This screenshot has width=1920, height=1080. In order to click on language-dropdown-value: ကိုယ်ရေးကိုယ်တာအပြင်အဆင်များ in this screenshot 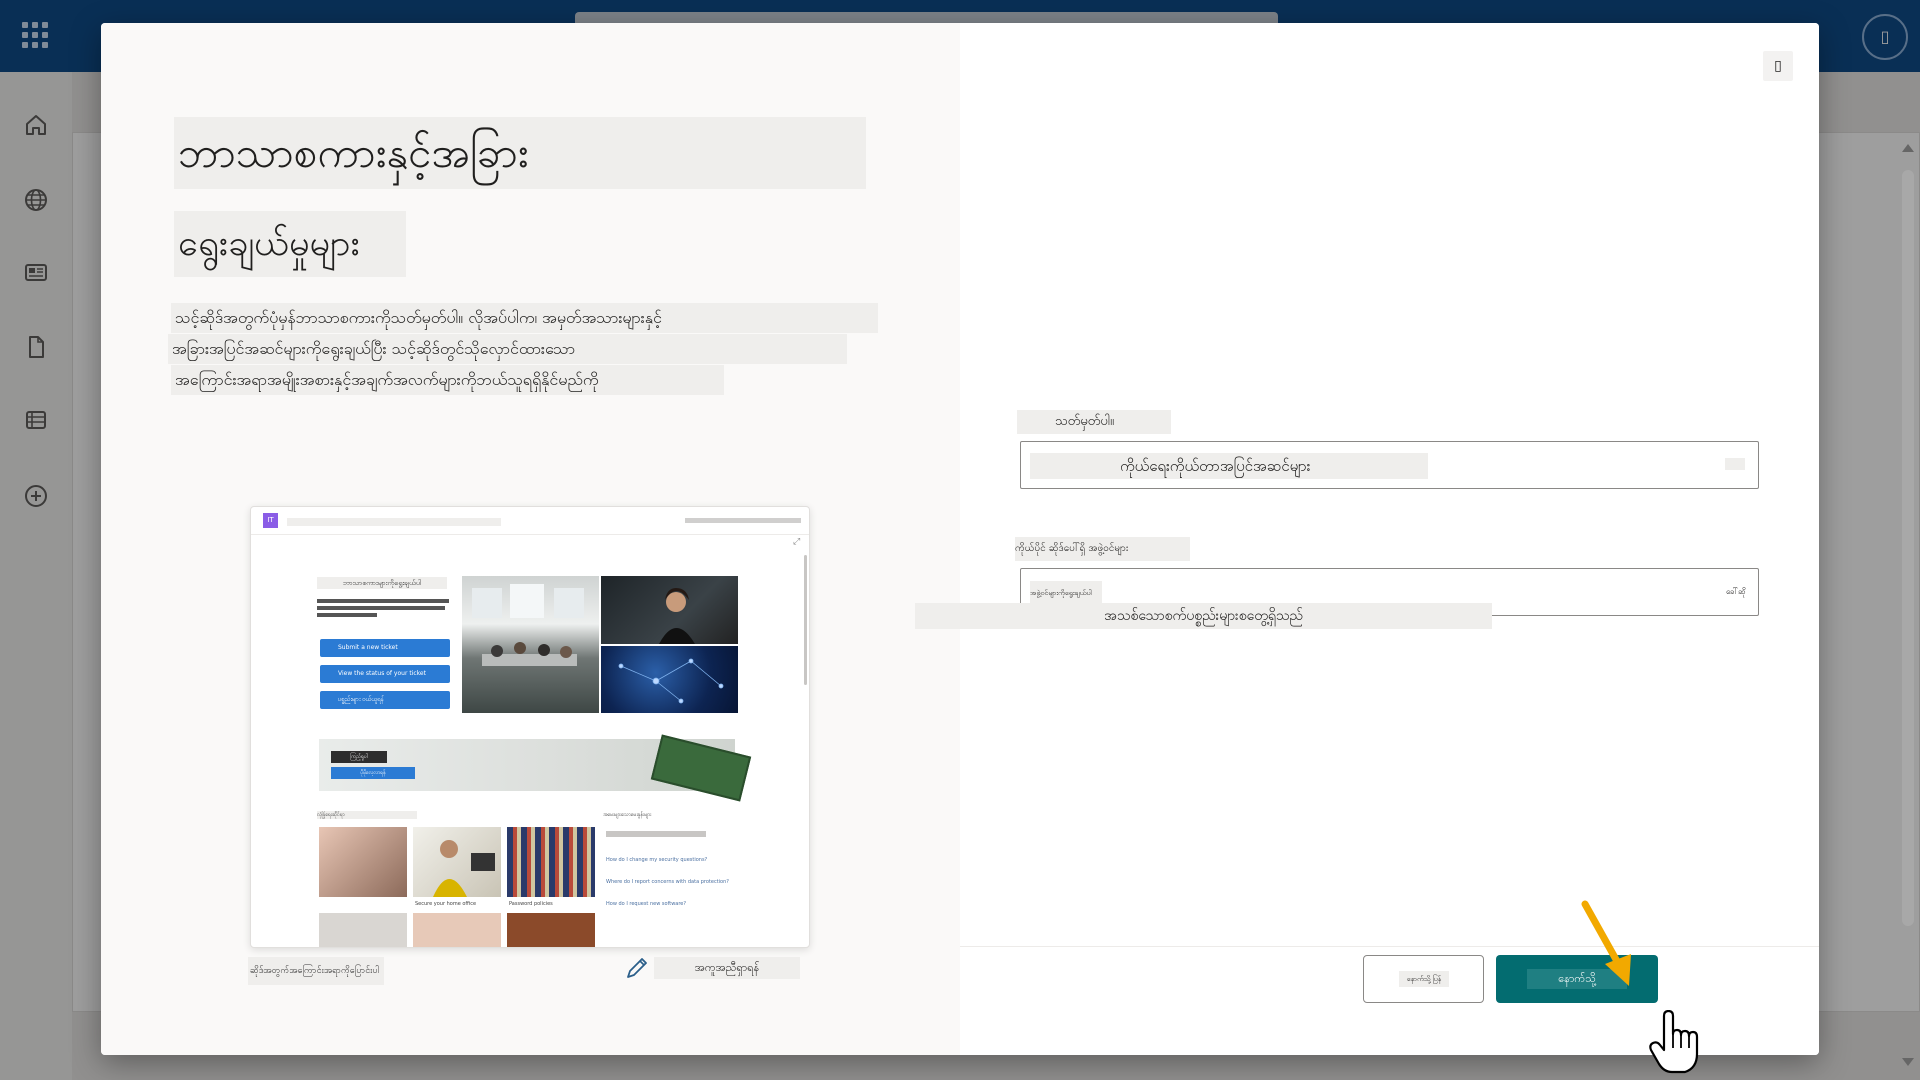, I will do `click(1229, 466)`.